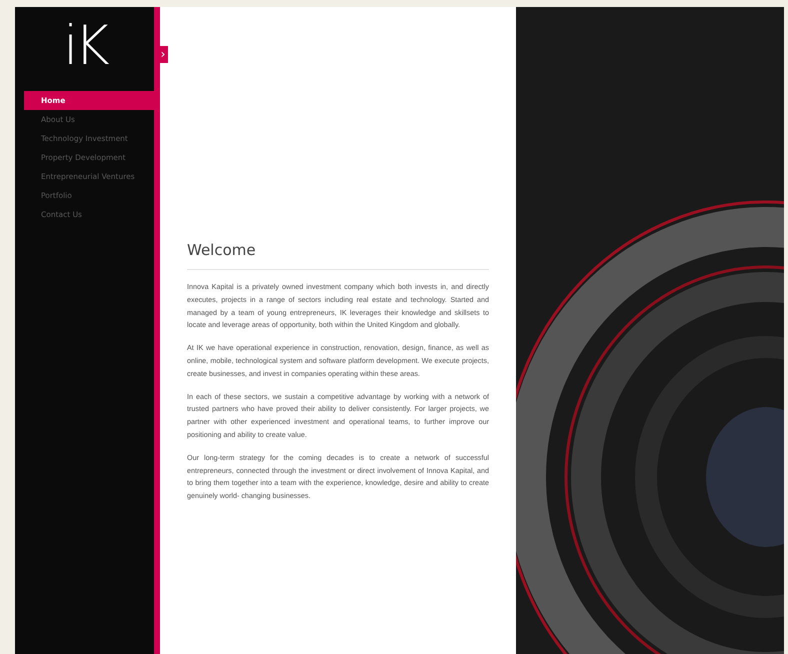  Describe the element at coordinates (163, 54) in the screenshot. I see `expand-button: ›` at that location.